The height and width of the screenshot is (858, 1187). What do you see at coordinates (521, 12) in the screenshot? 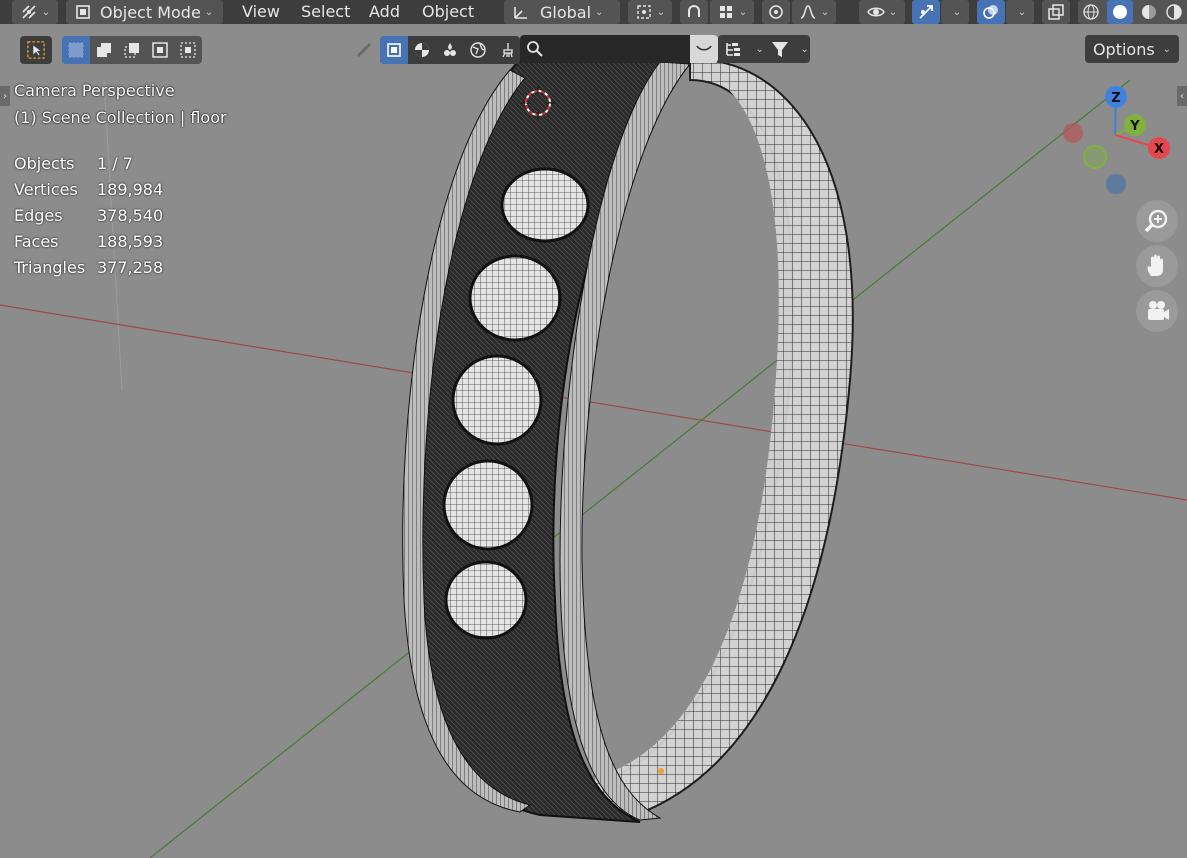
I see `transform-orientation-icon` at bounding box center [521, 12].